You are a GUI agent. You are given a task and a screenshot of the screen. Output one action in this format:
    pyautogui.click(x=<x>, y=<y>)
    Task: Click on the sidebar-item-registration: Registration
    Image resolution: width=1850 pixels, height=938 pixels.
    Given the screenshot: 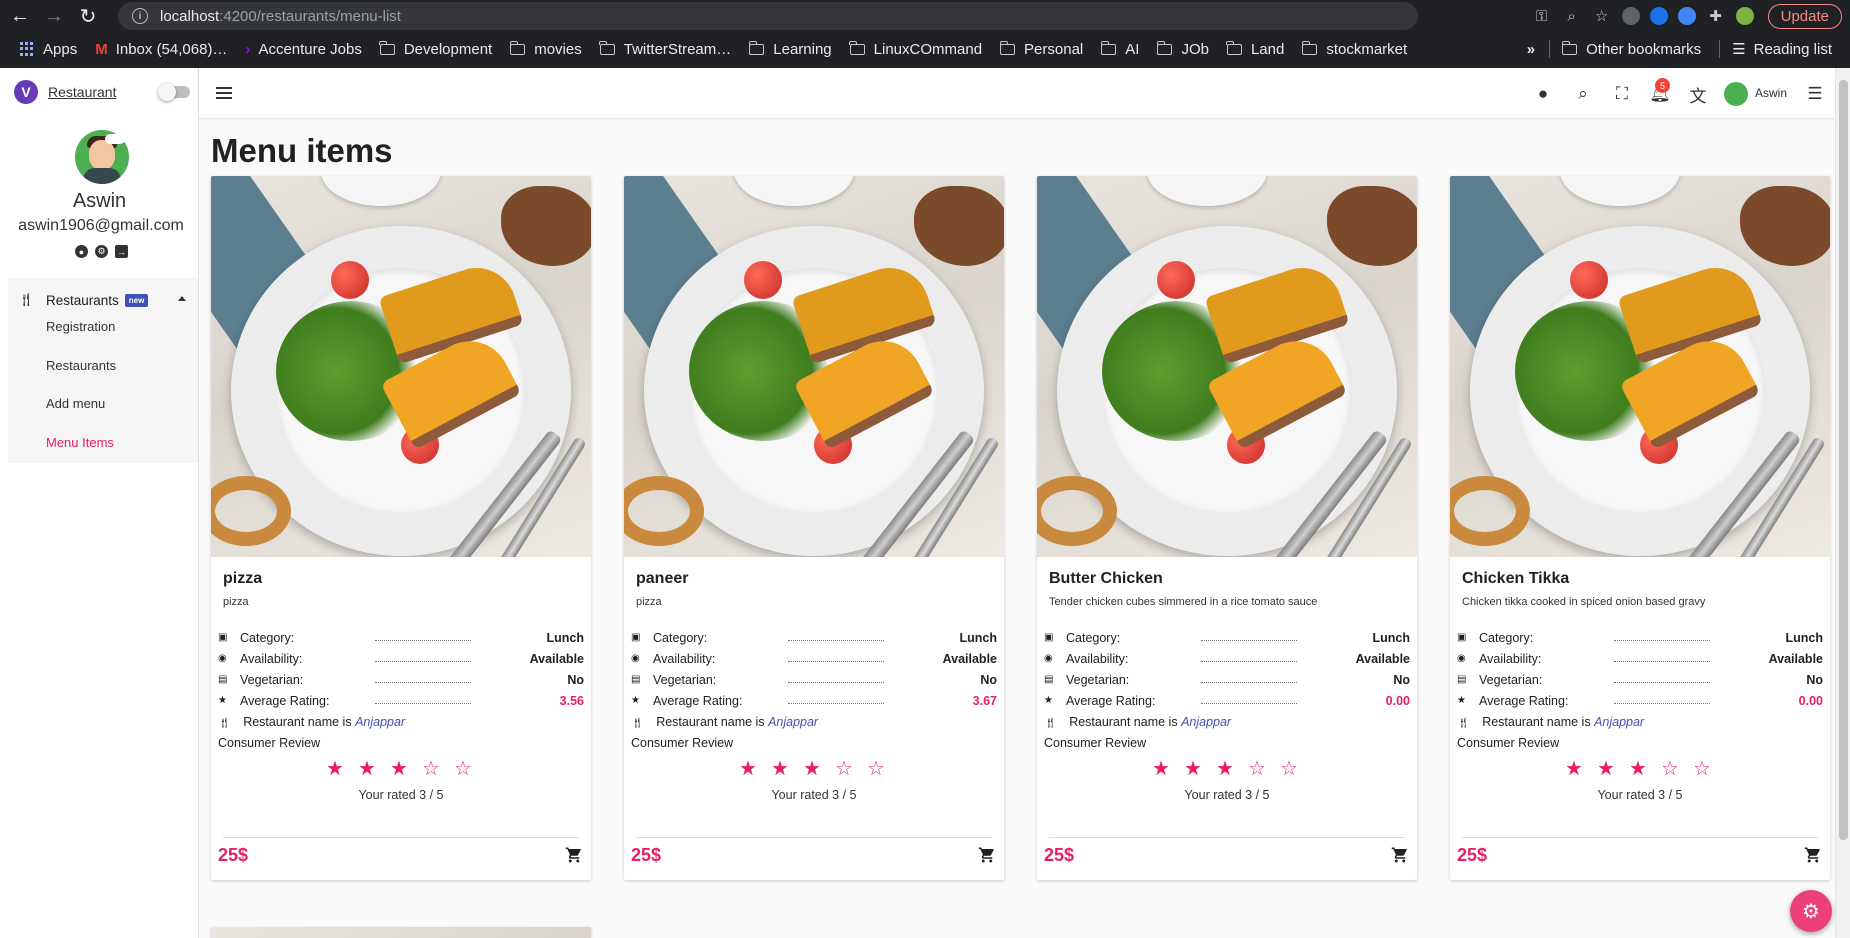 What is the action you would take?
    pyautogui.click(x=80, y=326)
    